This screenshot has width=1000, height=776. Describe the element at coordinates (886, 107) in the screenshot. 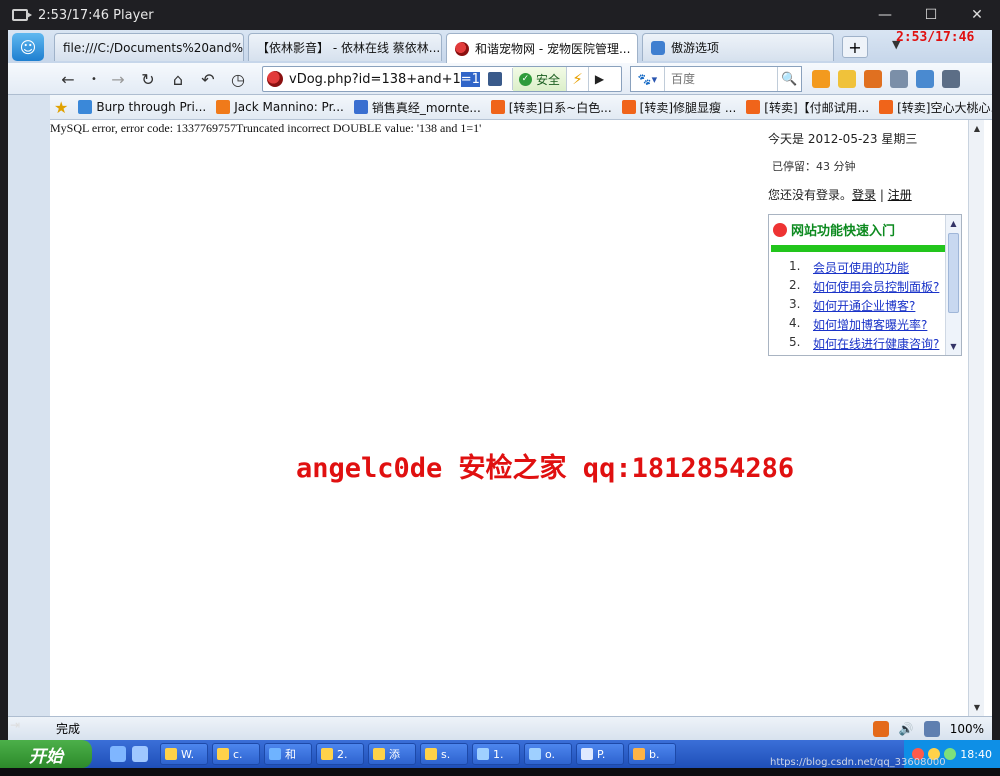

I see `taobao-icon` at that location.